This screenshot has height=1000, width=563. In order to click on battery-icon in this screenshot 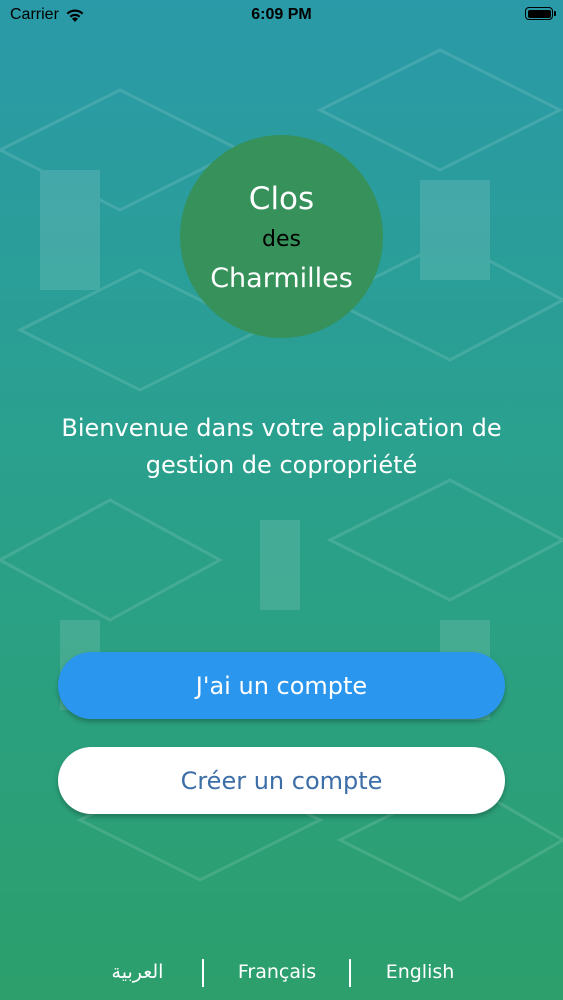, I will do `click(540, 13)`.